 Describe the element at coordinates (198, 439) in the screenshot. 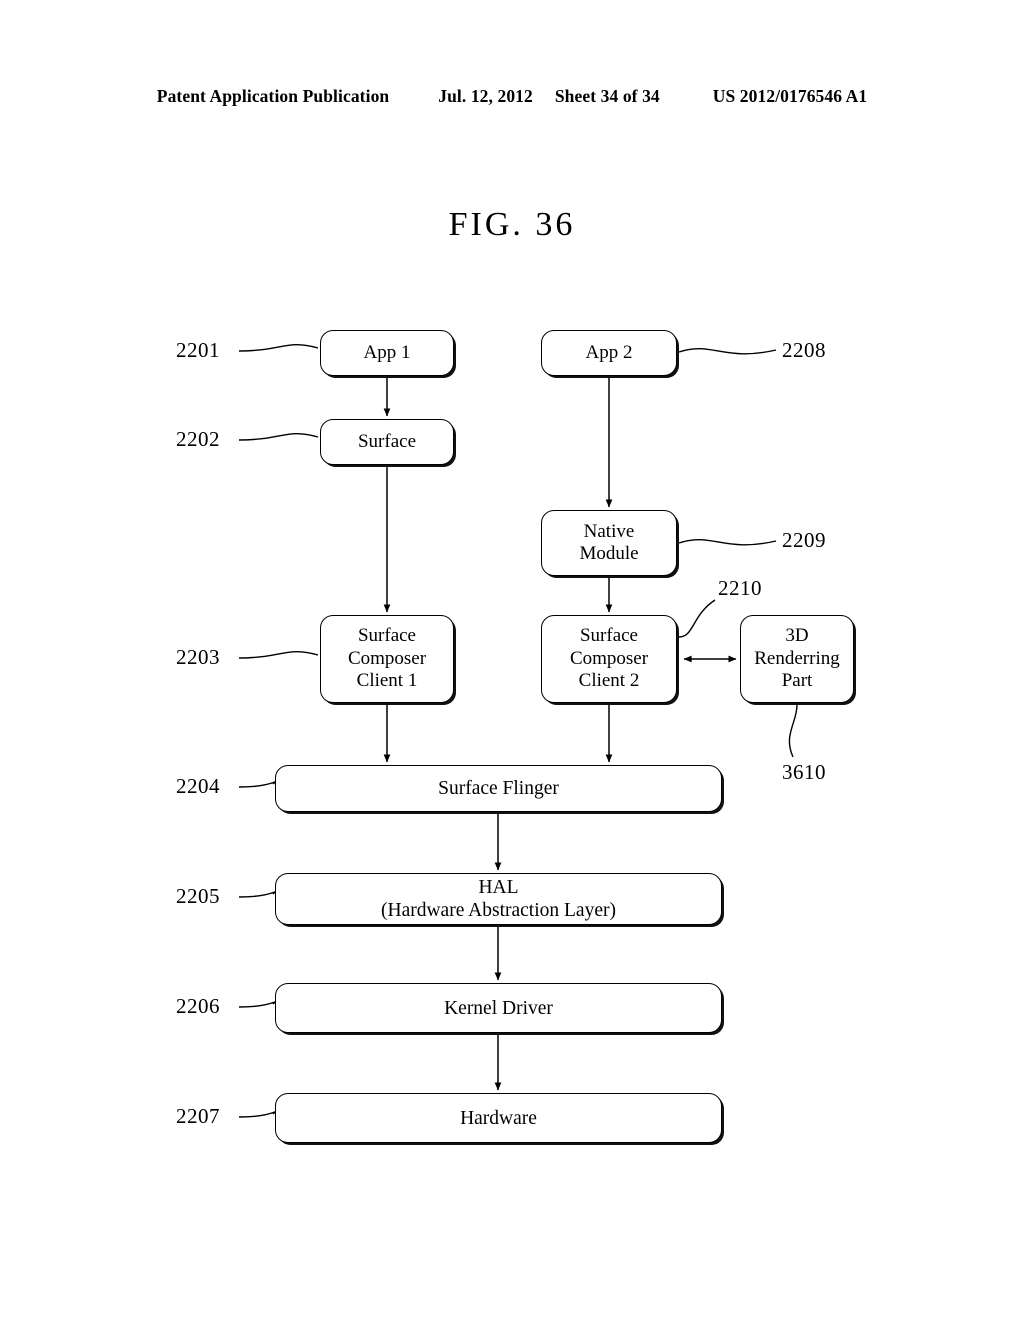

I see `reference-numeral-2202: 2202` at that location.